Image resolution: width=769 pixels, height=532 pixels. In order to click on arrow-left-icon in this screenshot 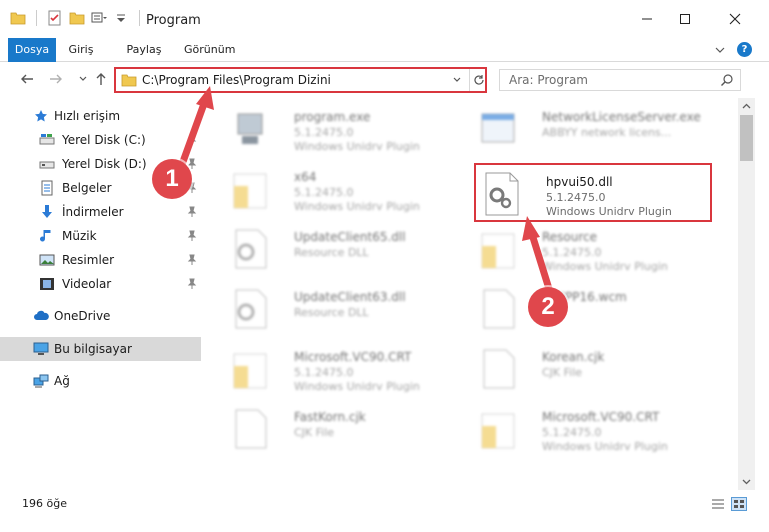, I will do `click(27, 79)`.